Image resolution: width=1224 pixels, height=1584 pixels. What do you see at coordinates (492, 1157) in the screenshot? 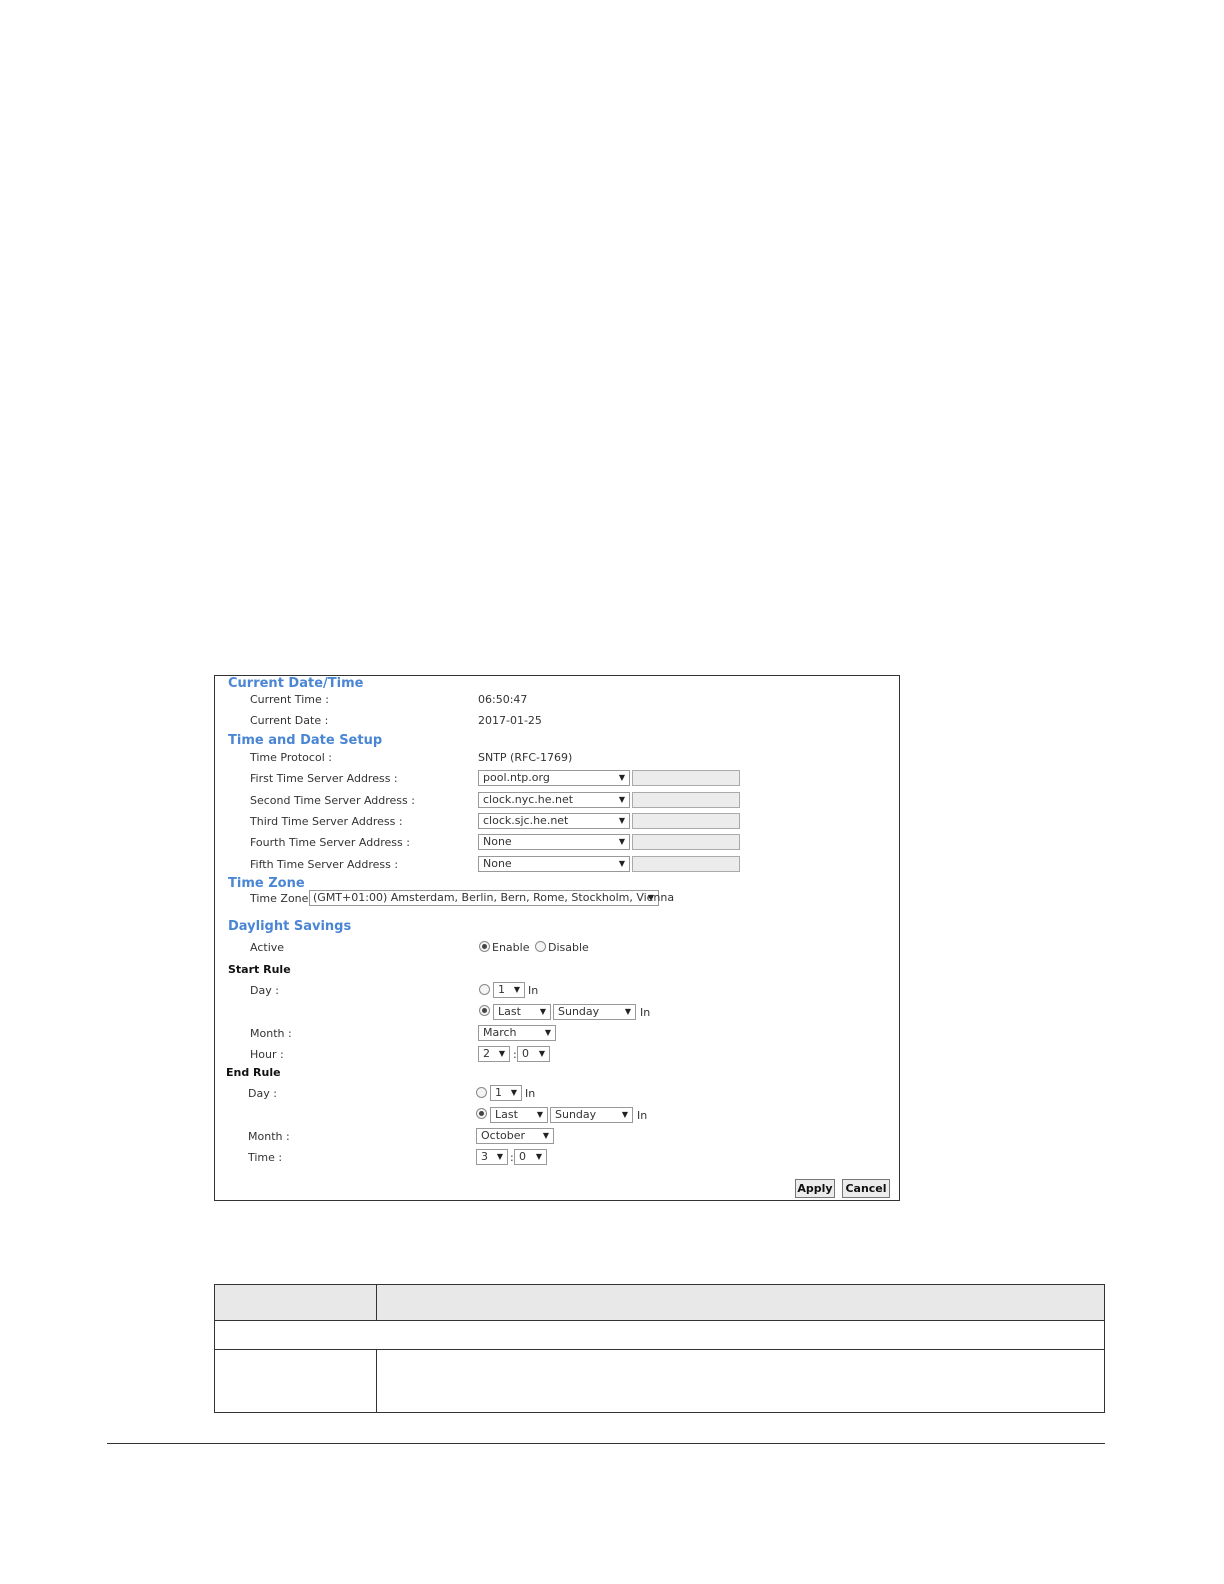
I see `end-hour-select: 3 ▼` at bounding box center [492, 1157].